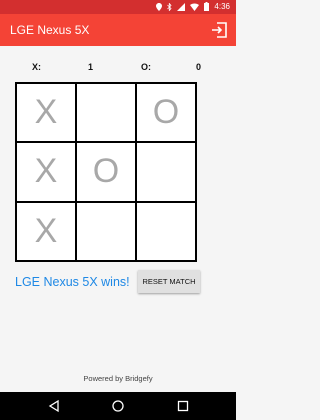  I want to click on navigation-bar, so click(118, 406).